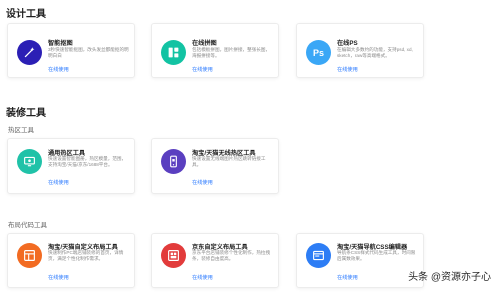 The width and height of the screenshot is (499, 293). I want to click on card-collage: 在线拼图 包括模板拼图，图片拼接，整张长图，海报拼接等。 在线使用, so click(215, 50).